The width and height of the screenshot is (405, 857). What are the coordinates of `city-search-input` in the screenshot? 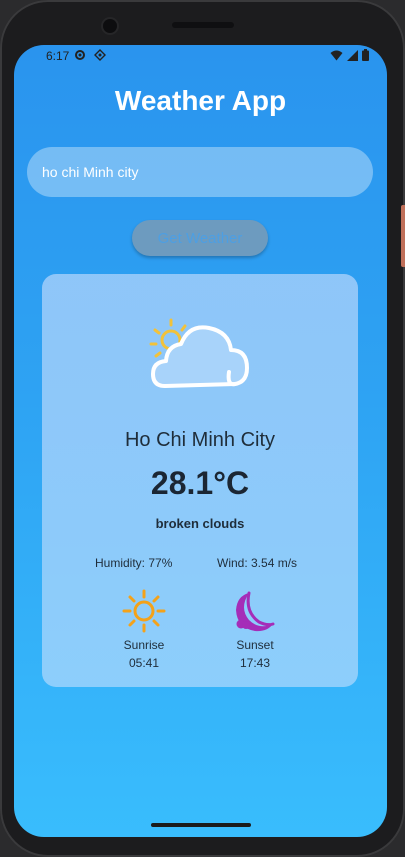 It's located at (200, 172).